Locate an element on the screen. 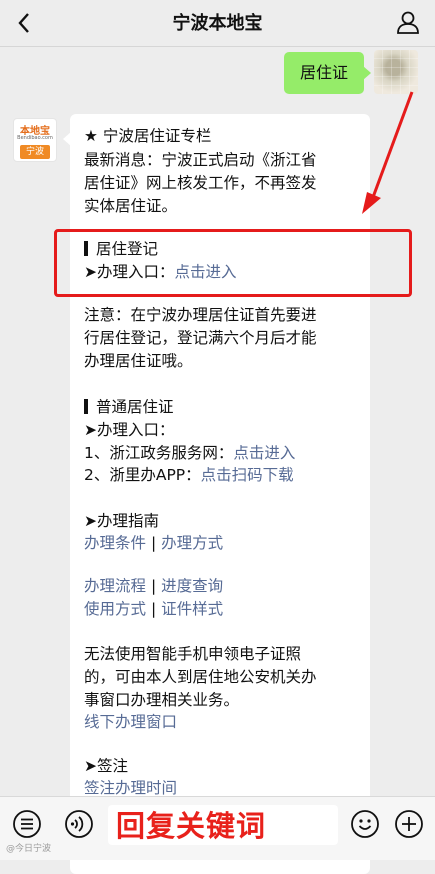 The width and height of the screenshot is (435, 874). user-profile-icon is located at coordinates (408, 22).